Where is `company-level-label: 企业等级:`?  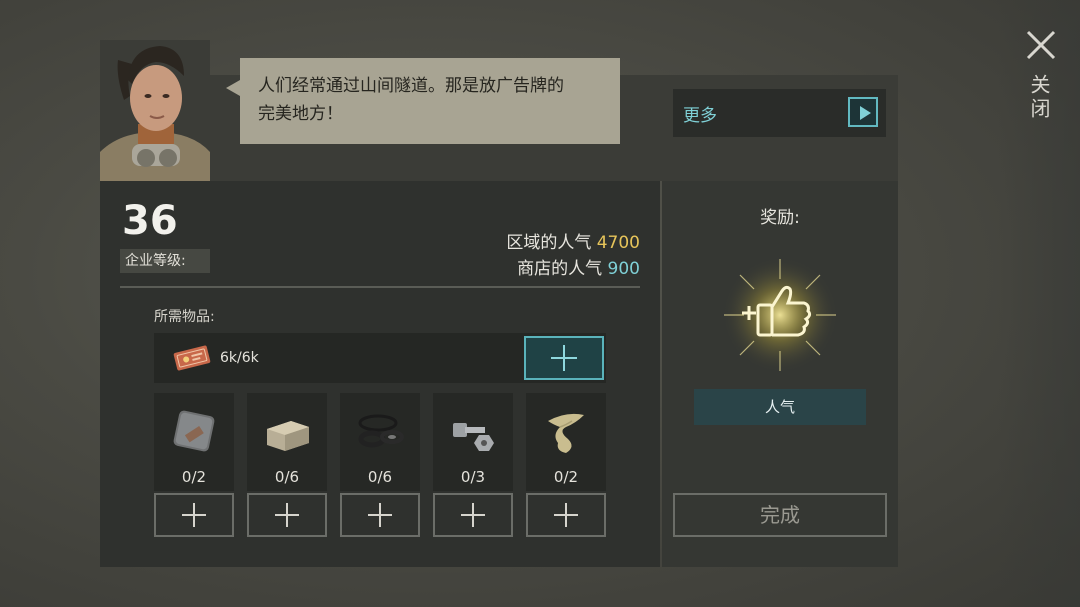
company-level-label: 企业等级: is located at coordinates (165, 261).